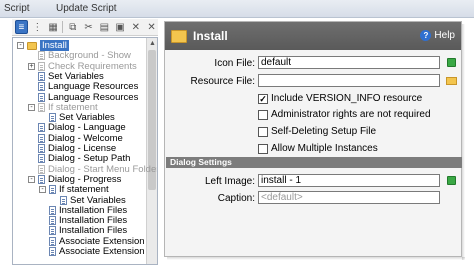 This screenshot has height=271, width=474. Describe the element at coordinates (234, 63) in the screenshot. I see `icon-file-label: Icon File:` at that location.